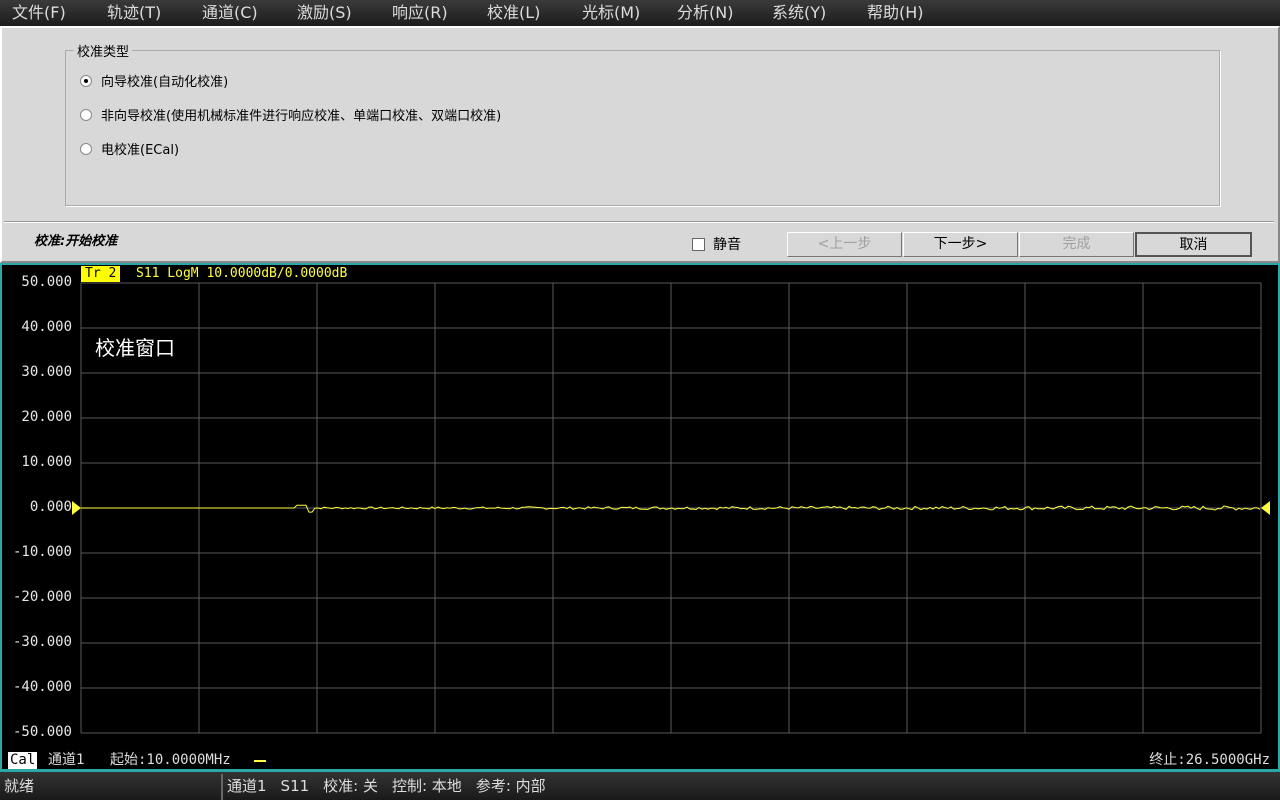  Describe the element at coordinates (46, 282) in the screenshot. I see `y-tick-label: 50.000` at that location.